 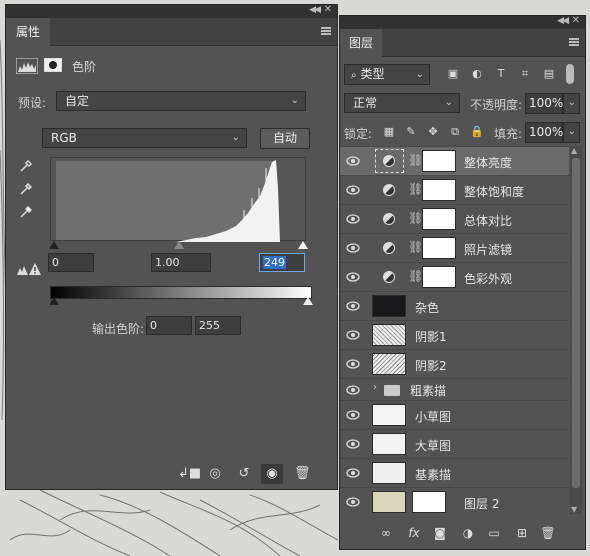 I want to click on layer-row: 大草图, so click(x=454, y=443).